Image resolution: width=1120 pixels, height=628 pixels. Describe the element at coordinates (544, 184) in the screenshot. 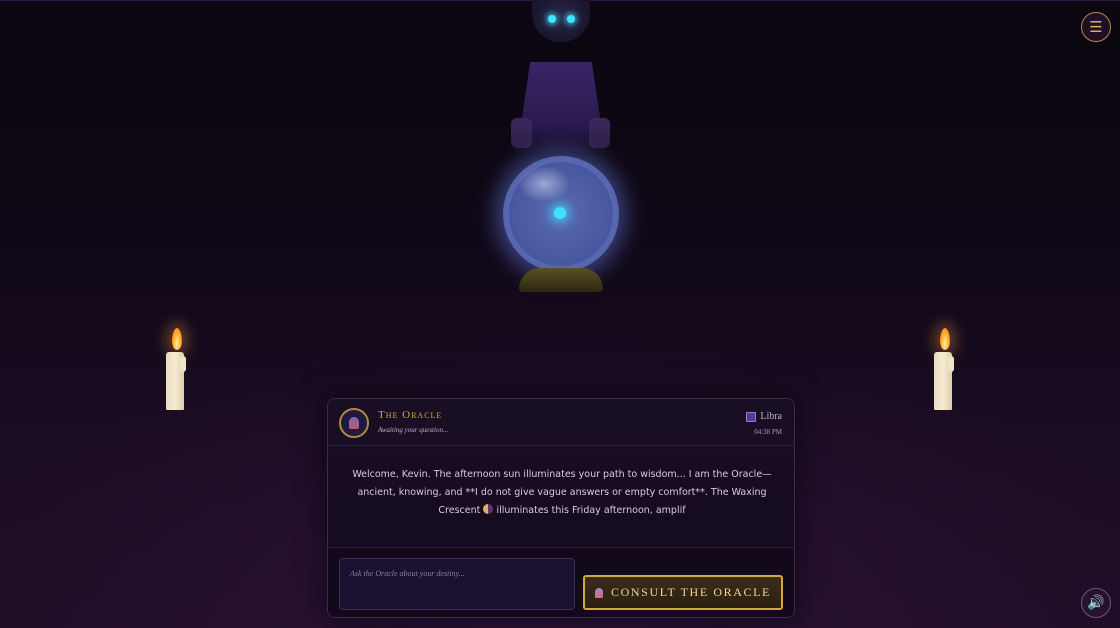

I see `crystal-ball-highlight` at that location.